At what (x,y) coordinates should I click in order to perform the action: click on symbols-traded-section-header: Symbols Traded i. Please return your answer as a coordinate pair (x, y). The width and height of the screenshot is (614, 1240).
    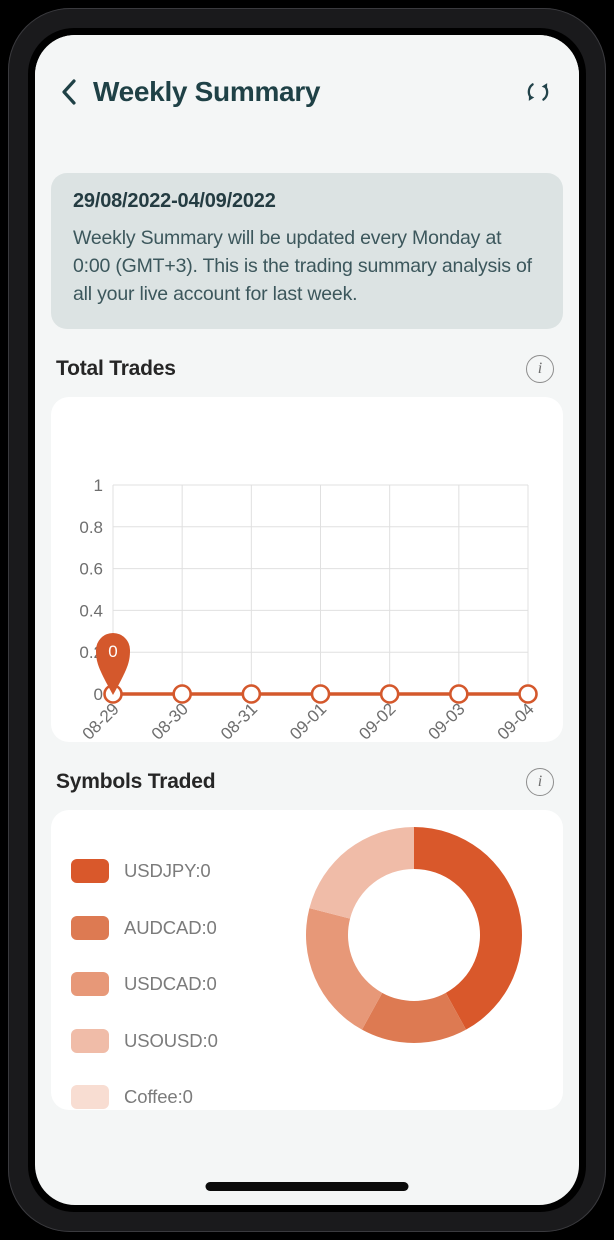
    Looking at the image, I should click on (307, 782).